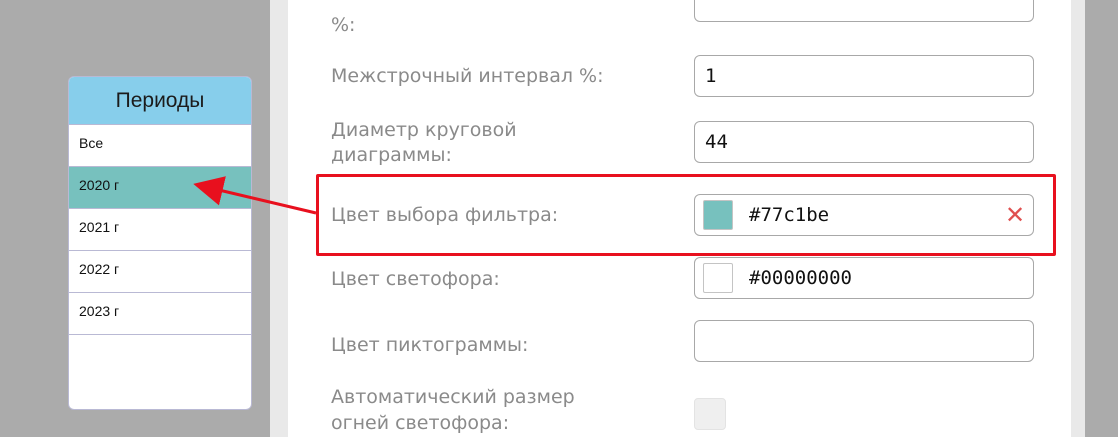 The height and width of the screenshot is (437, 1118). Describe the element at coordinates (716, 142) in the screenshot. I see `pie-diameter-value: 44` at that location.